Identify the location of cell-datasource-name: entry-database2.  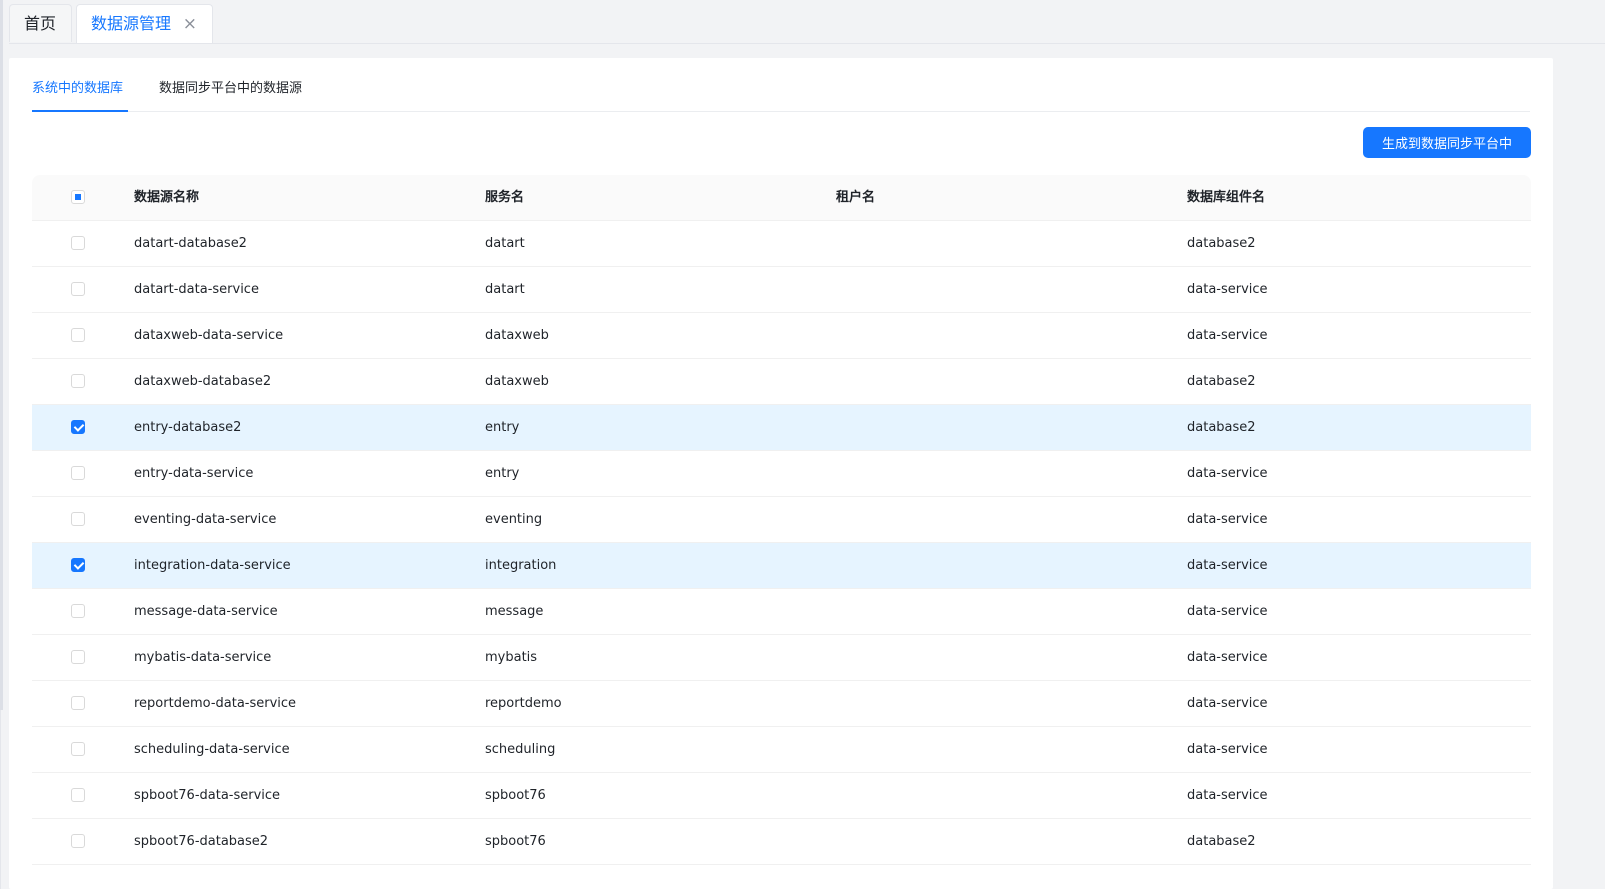
(188, 427).